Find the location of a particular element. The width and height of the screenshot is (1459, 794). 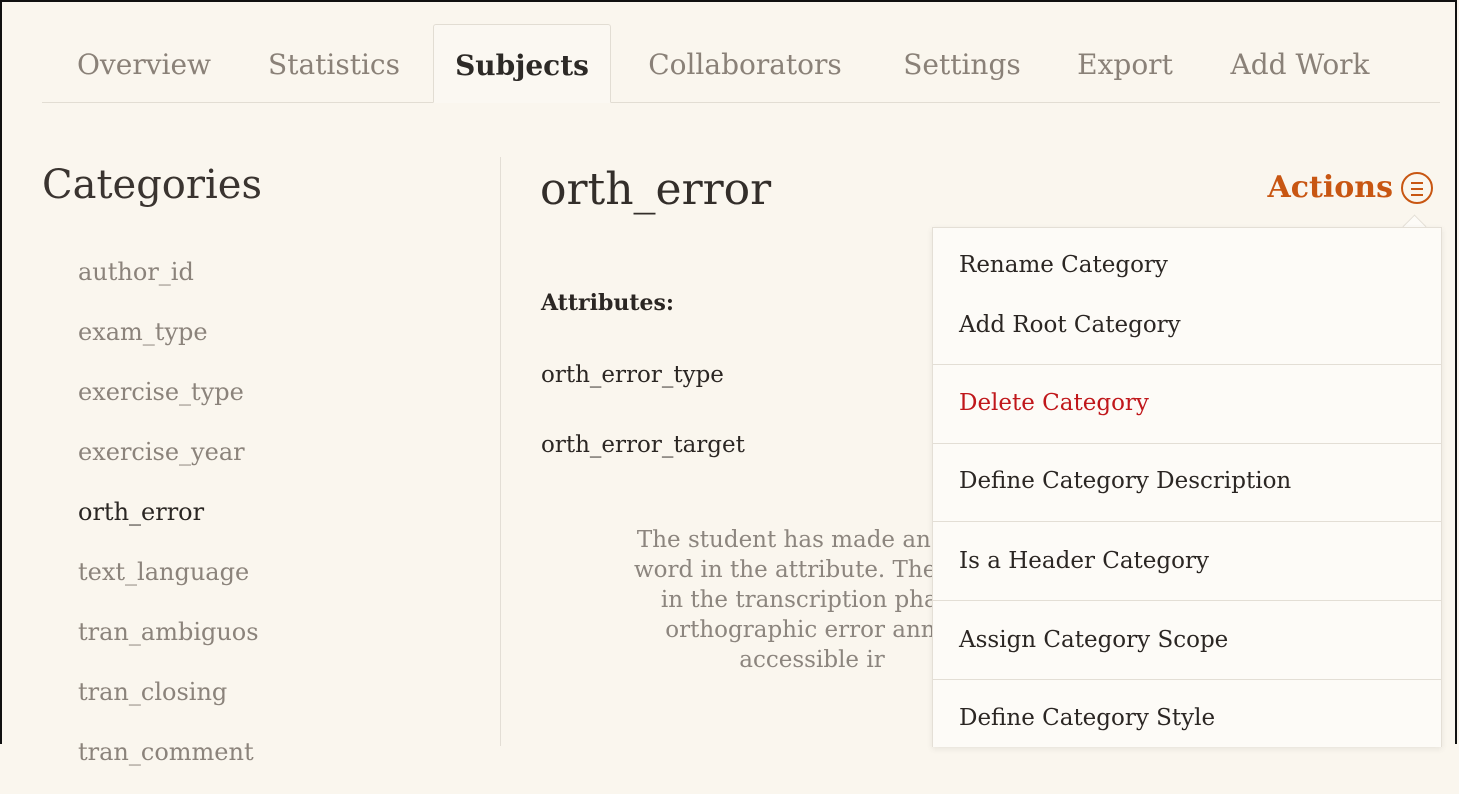

tab-statistics: Statistics is located at coordinates (334, 63).